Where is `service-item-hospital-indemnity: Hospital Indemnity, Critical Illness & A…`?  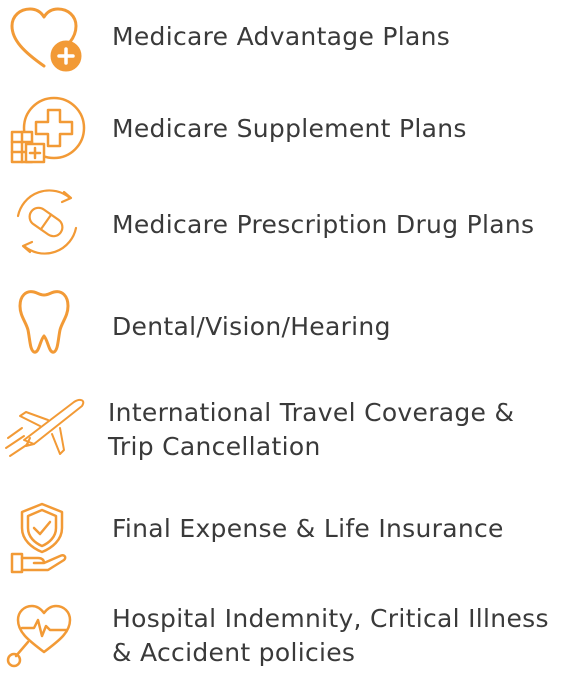
service-item-hospital-indemnity: Hospital Indemnity, Critical Illness & A… is located at coordinates (282, 635).